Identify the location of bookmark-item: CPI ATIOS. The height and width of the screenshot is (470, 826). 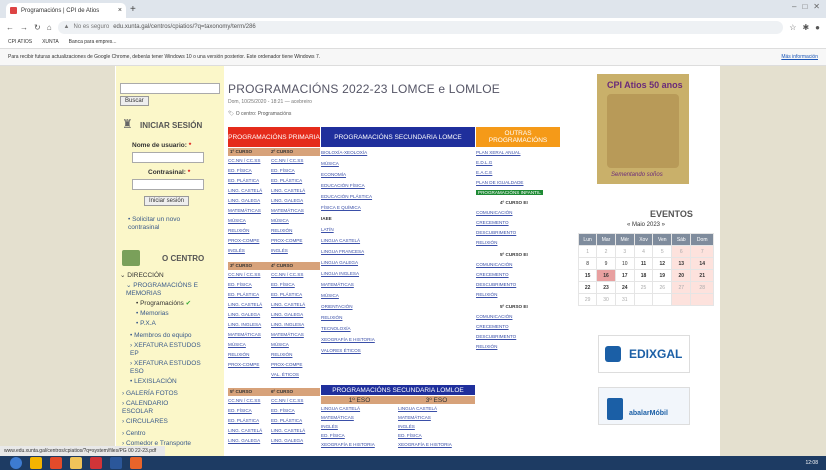
(20, 42).